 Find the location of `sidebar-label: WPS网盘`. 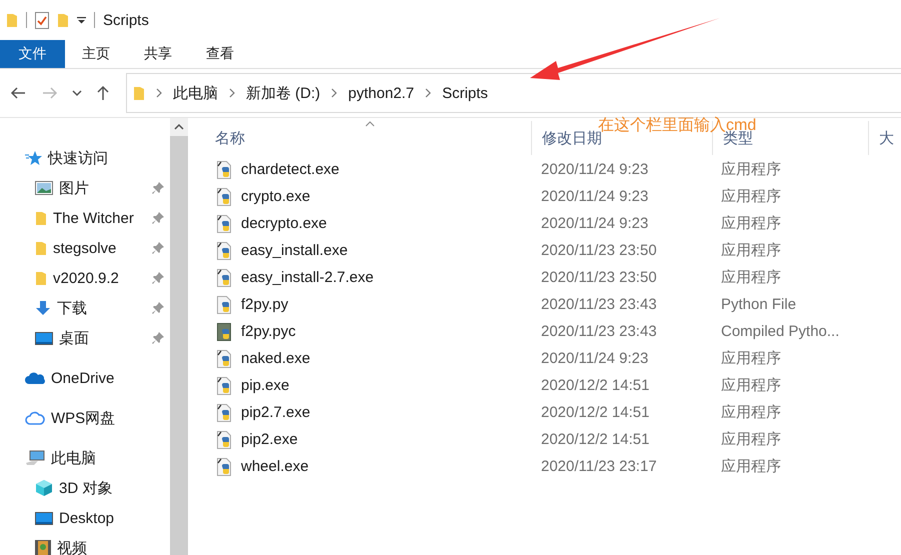

sidebar-label: WPS网盘 is located at coordinates (83, 418).